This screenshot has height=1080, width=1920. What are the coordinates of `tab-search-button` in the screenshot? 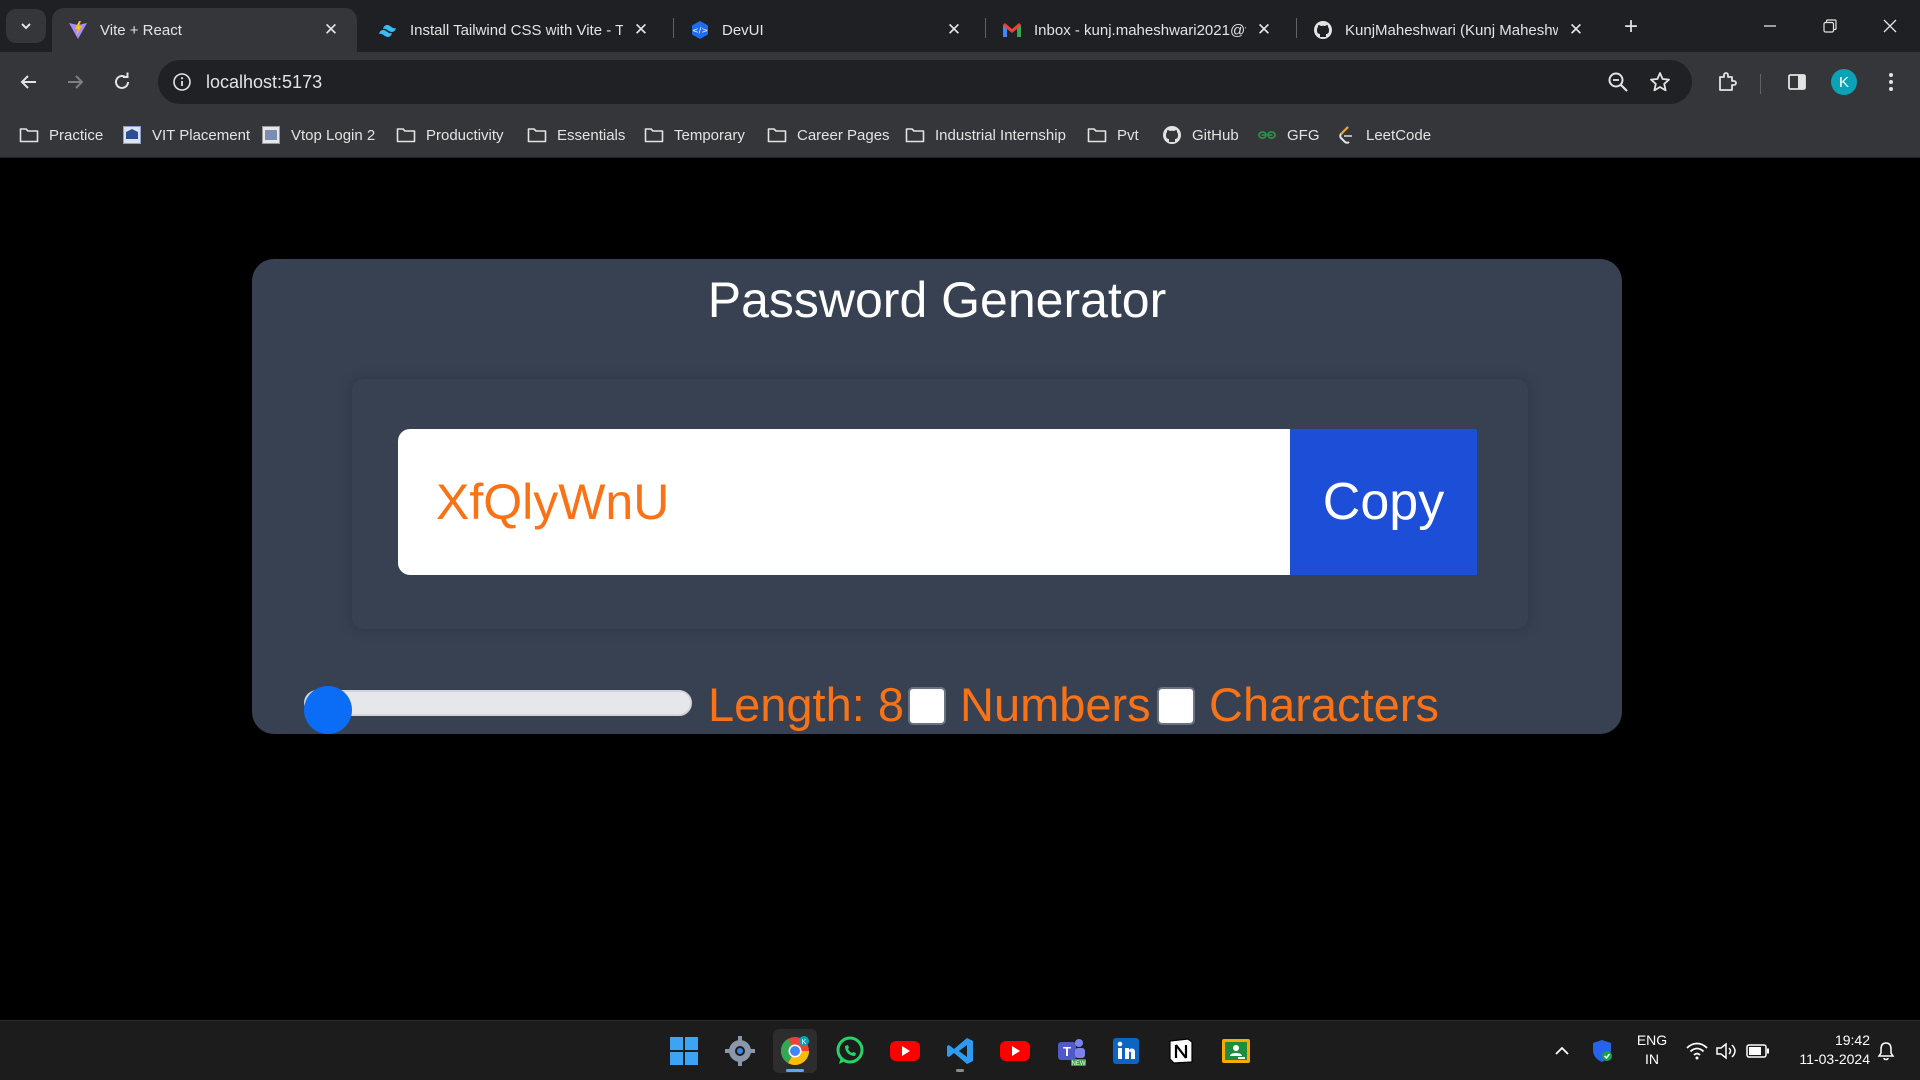 It's located at (26, 26).